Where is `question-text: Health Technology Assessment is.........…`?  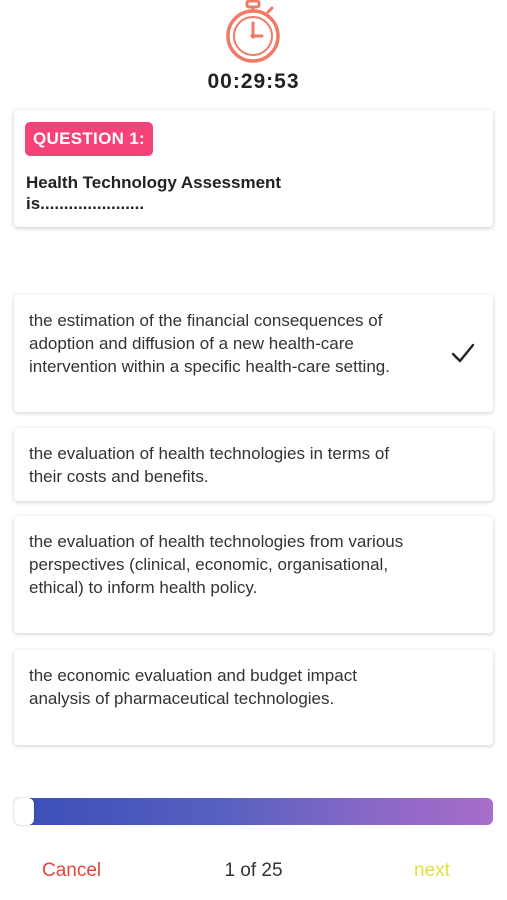
question-text: Health Technology Assessment is.........… is located at coordinates (154, 193).